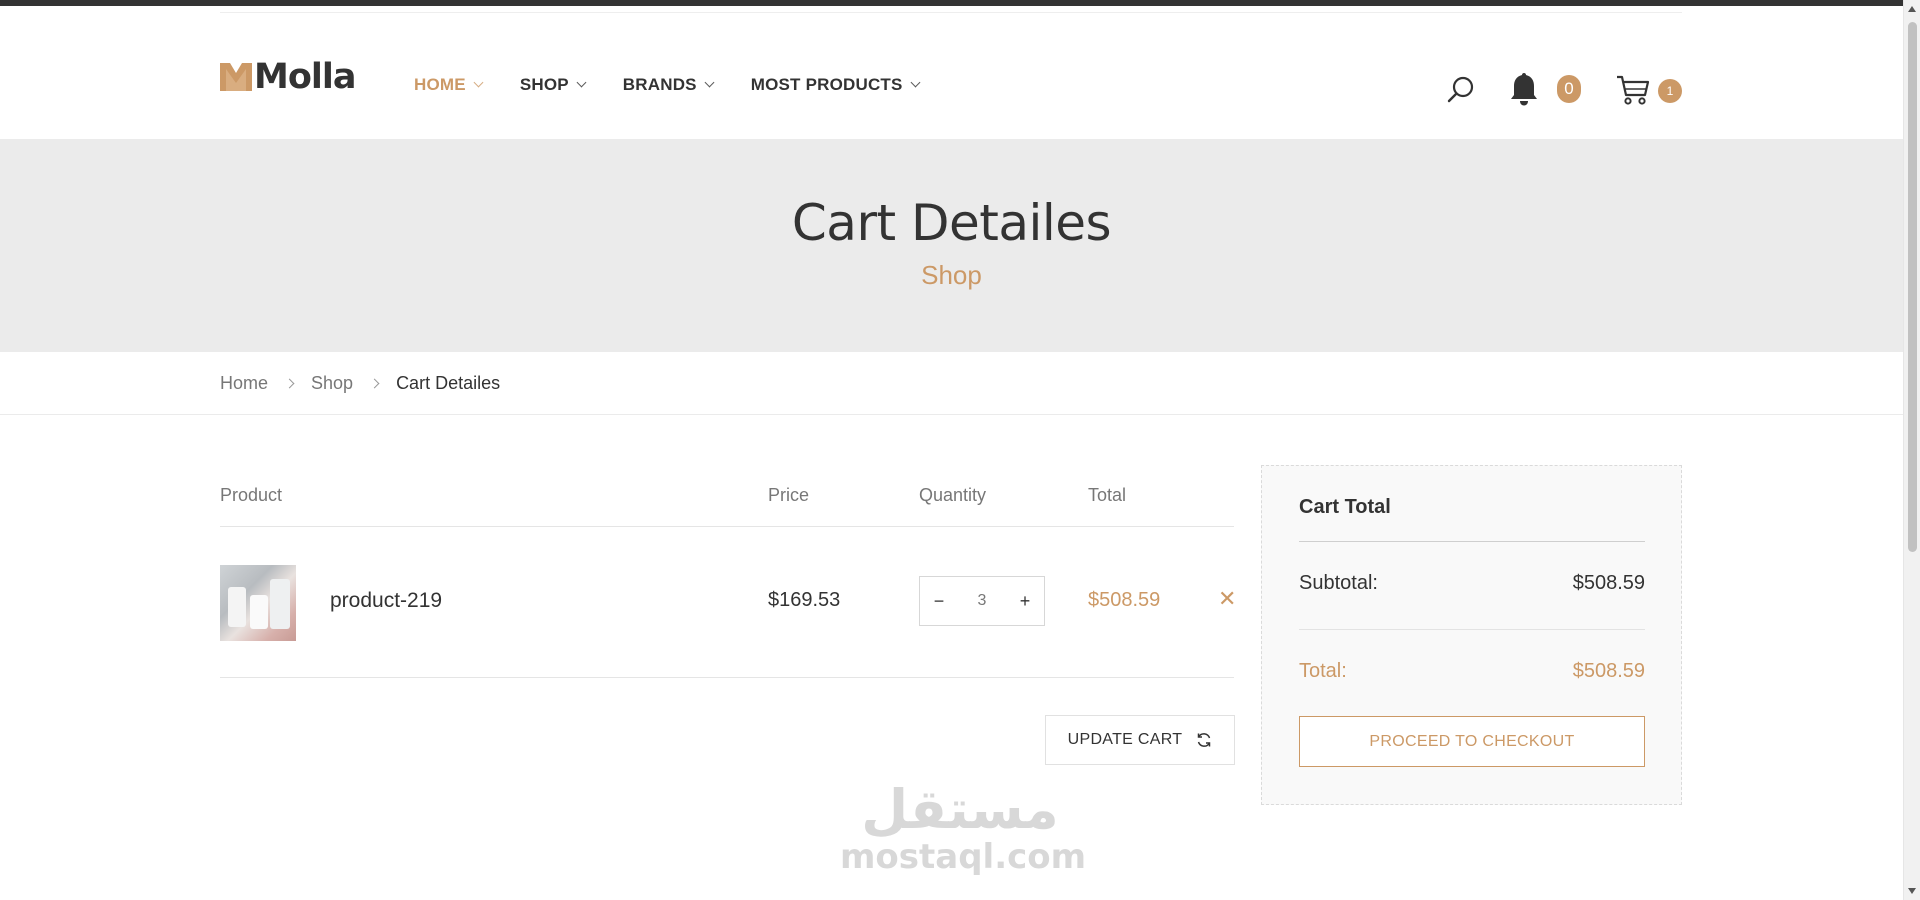 The image size is (1920, 900). Describe the element at coordinates (244, 383) in the screenshot. I see `breadcrumb-home: Home` at that location.